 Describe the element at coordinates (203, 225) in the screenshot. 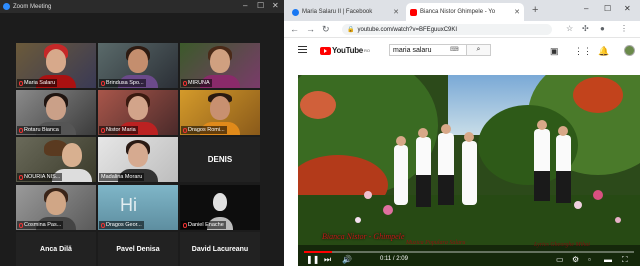

I see `participant-name: Daniel Enache` at that location.